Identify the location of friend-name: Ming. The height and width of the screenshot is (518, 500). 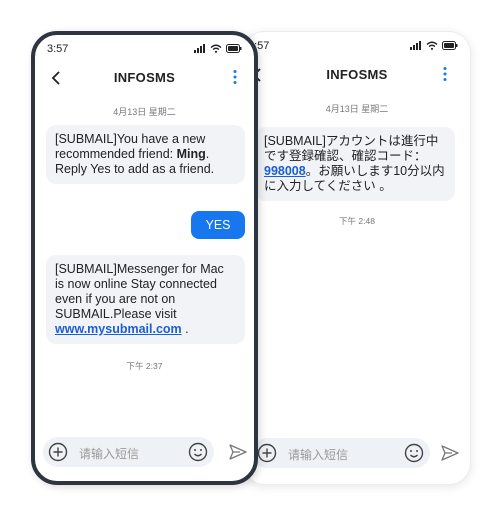
(191, 154).